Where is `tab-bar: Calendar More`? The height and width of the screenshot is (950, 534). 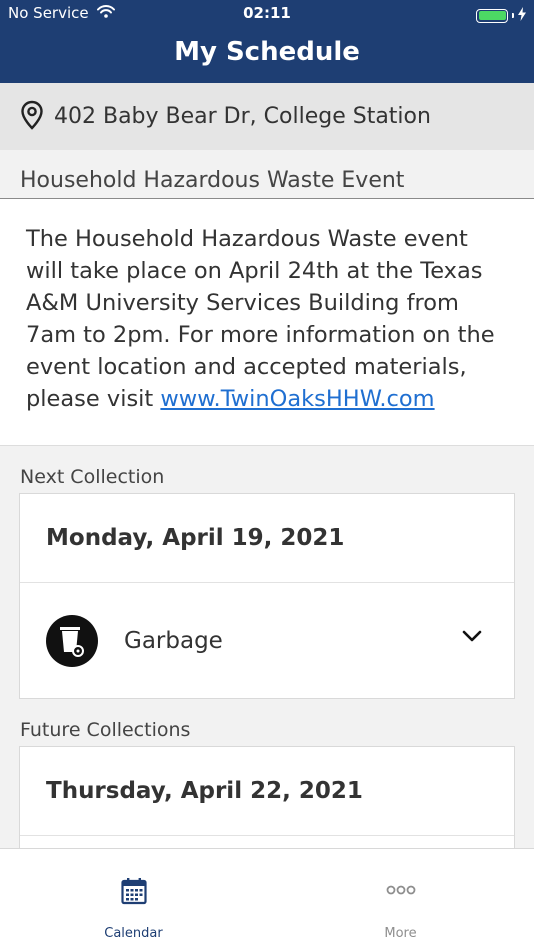 tab-bar: Calendar More is located at coordinates (267, 899).